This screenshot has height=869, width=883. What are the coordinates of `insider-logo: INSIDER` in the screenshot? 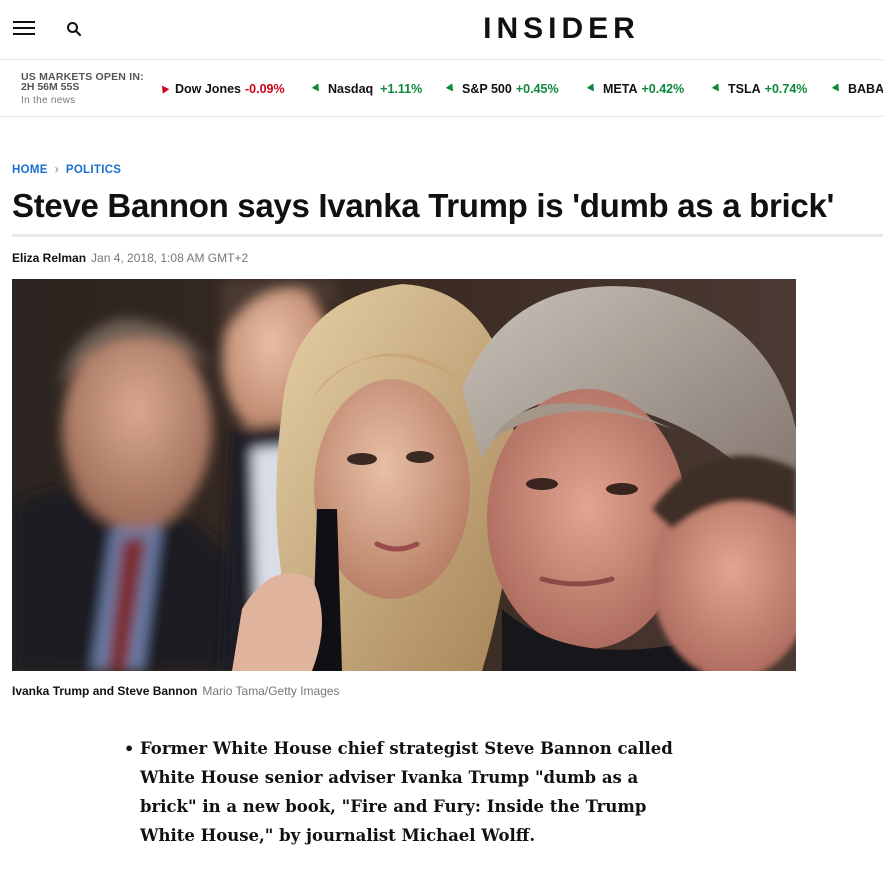 It's located at (441, 29).